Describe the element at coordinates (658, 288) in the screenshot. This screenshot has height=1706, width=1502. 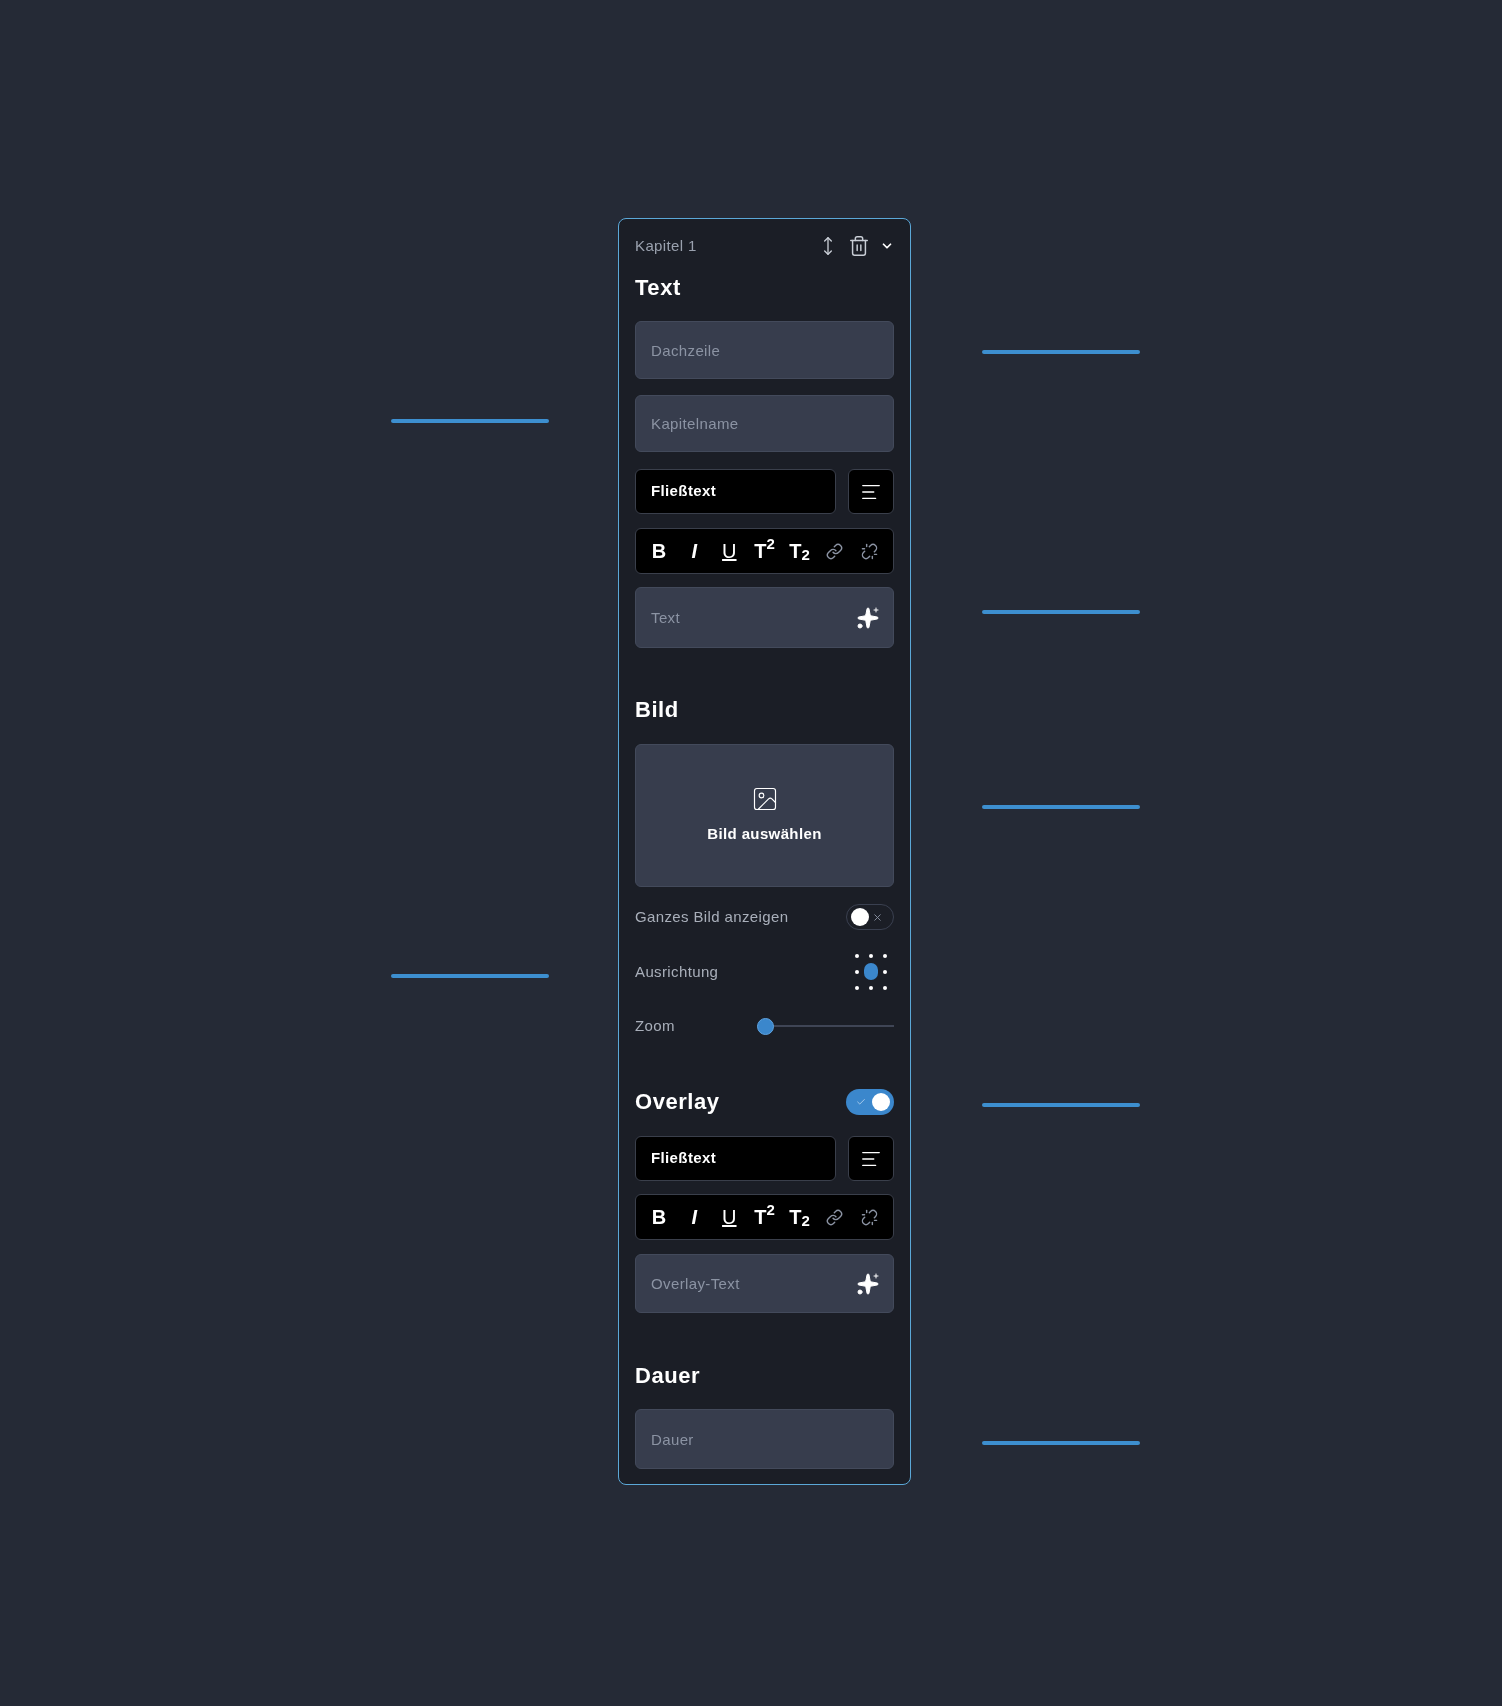
I see `section-heading: Text` at that location.